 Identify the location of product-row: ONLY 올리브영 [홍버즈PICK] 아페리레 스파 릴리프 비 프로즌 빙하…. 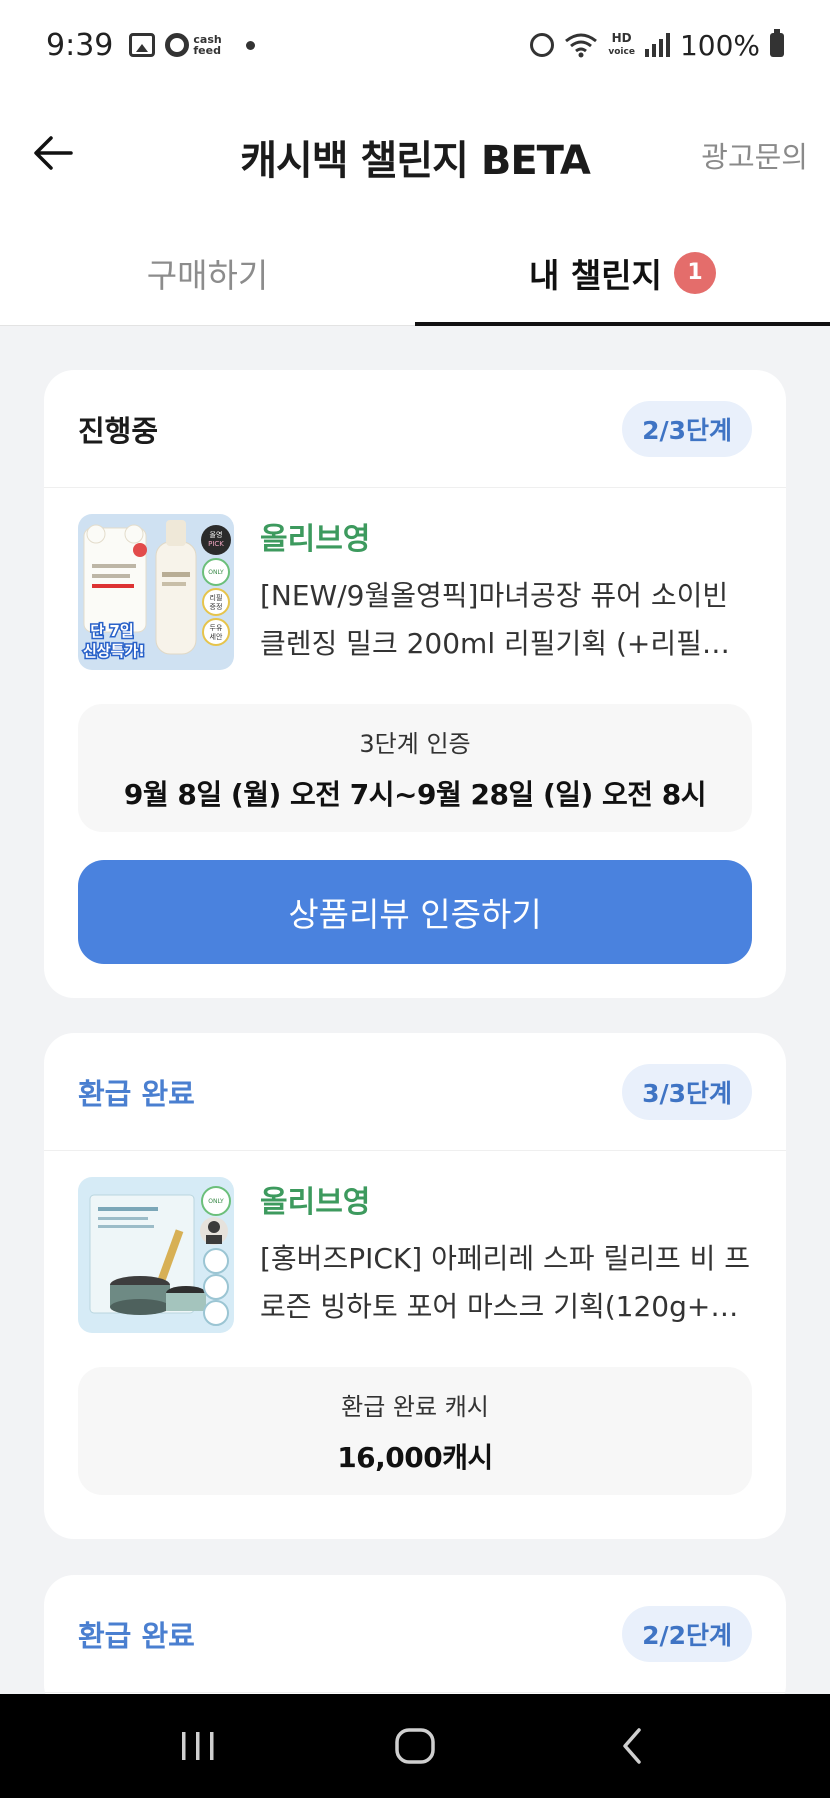
(415, 1242).